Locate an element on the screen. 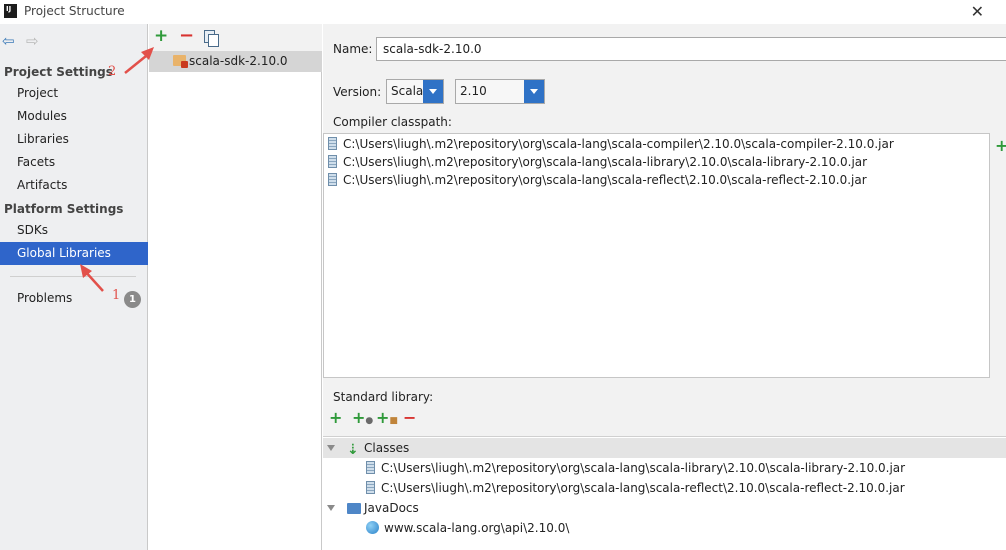 The height and width of the screenshot is (550, 1006). annotation-overlay is located at coordinates (117, 169).